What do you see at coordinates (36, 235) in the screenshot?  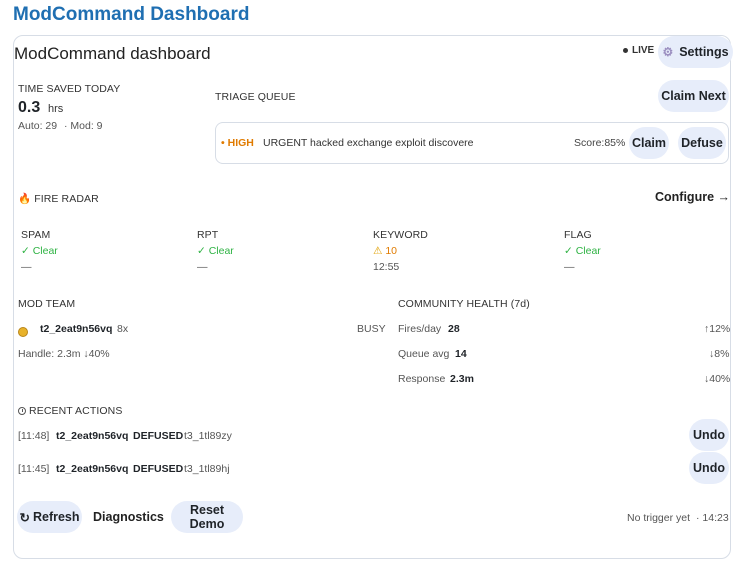 I see `radar-label-spam: SPAM` at bounding box center [36, 235].